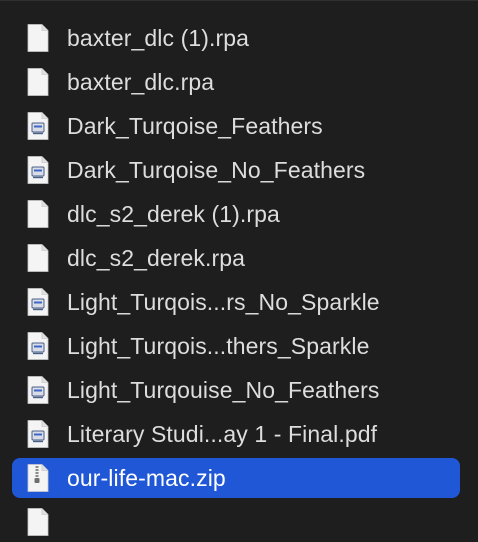 This screenshot has width=478, height=542. What do you see at coordinates (141, 81) in the screenshot?
I see `file-name: baxter_dlc.rpa` at bounding box center [141, 81].